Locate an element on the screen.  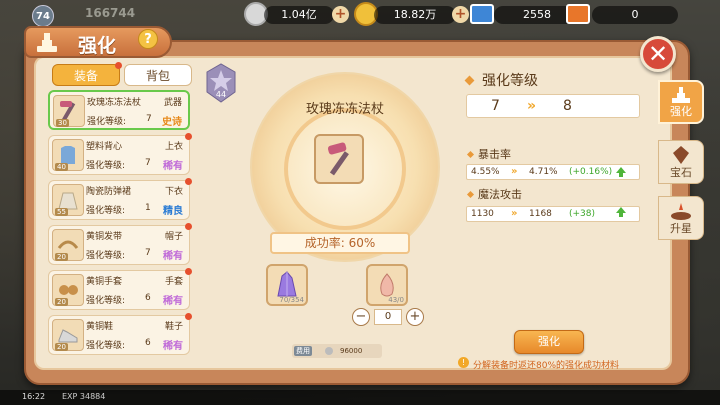
list-item: 20 黄铜鞋 鞋子 强化等级: 6 稀有 is located at coordinates (120, 334).